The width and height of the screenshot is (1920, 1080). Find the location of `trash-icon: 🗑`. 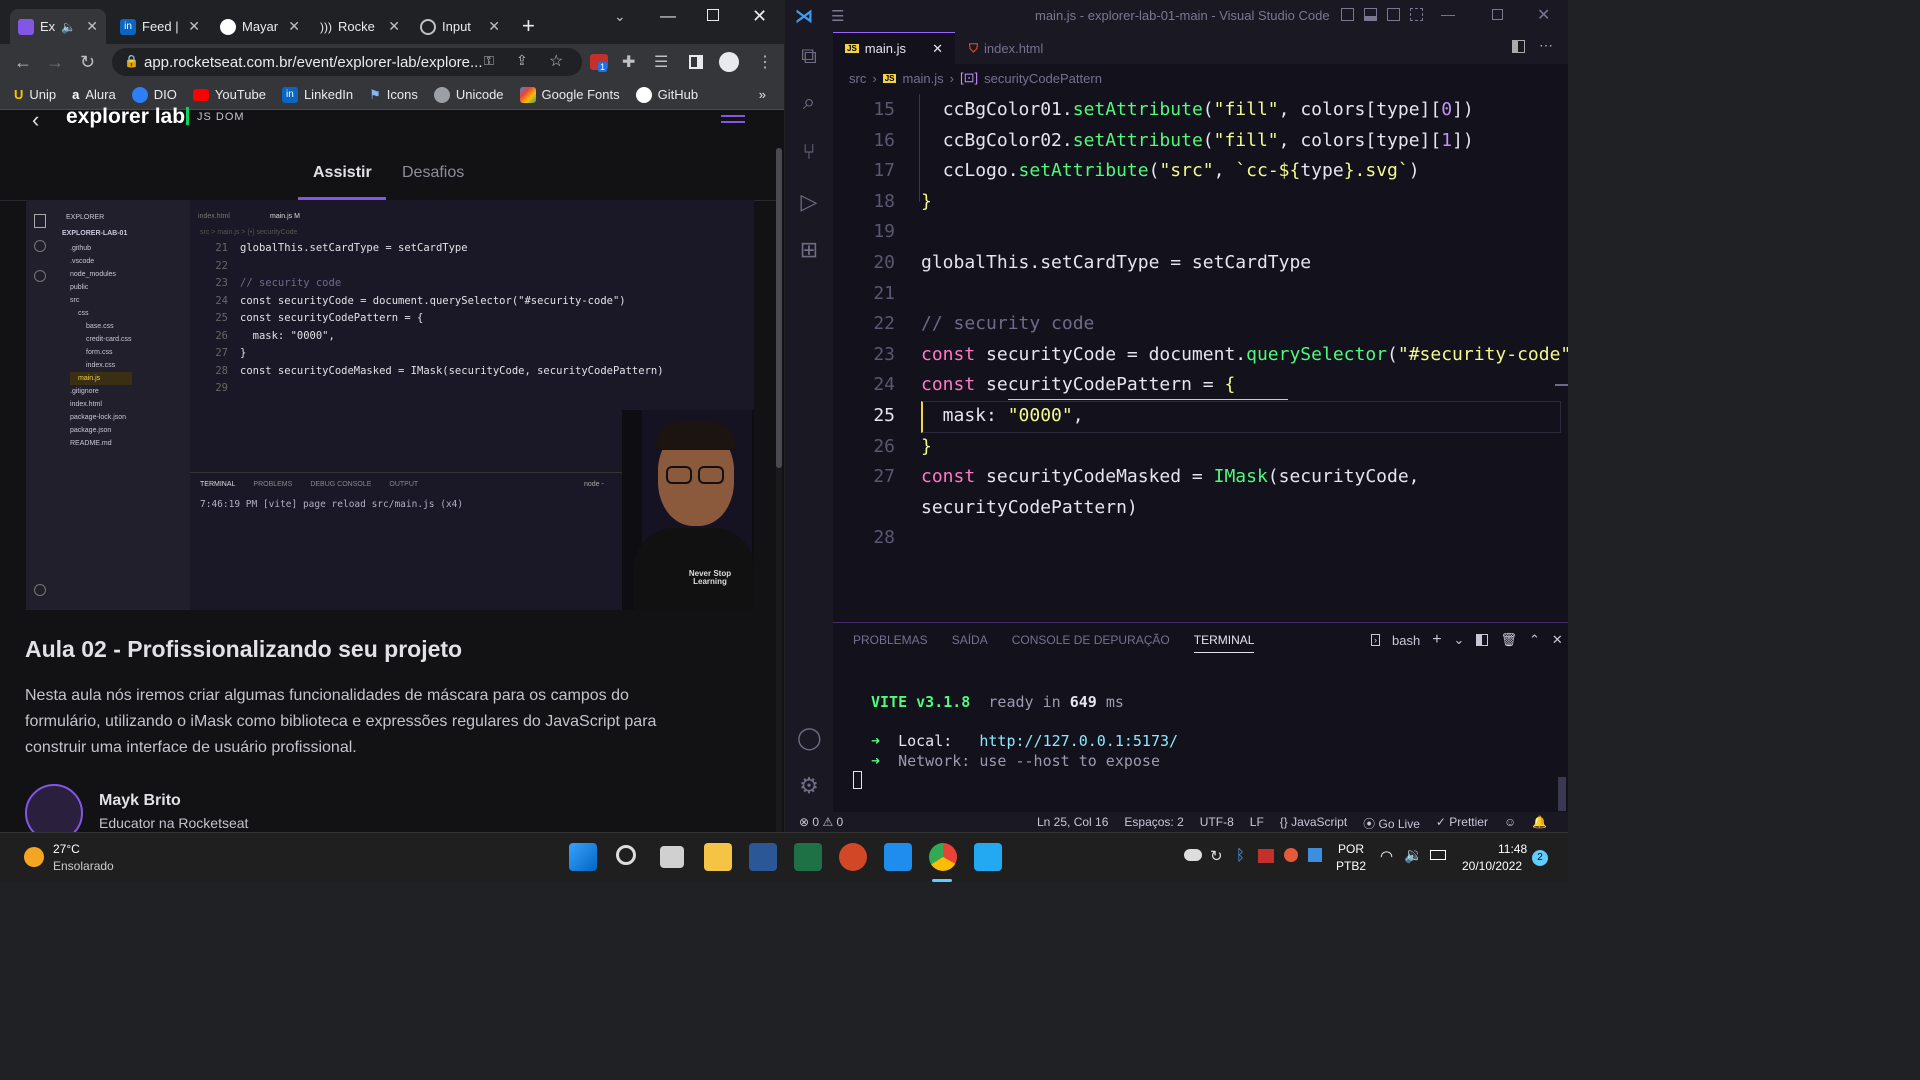

trash-icon: 🗑 is located at coordinates (1508, 640).